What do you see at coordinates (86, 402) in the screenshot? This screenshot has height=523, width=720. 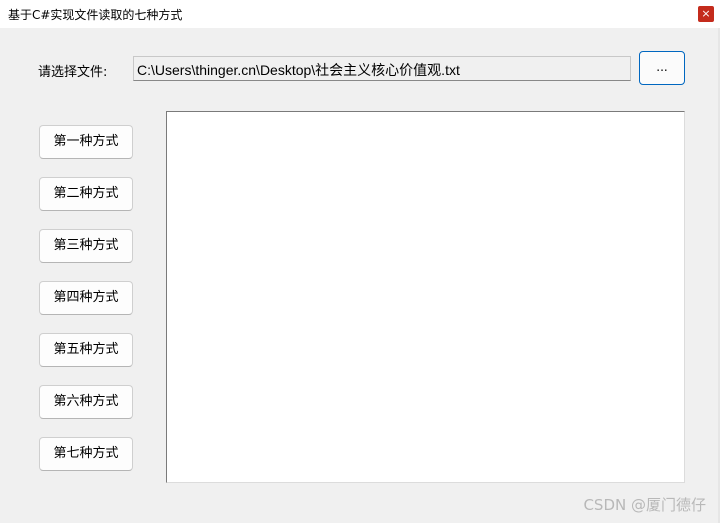 I see `method-6-button: 第六种方式` at bounding box center [86, 402].